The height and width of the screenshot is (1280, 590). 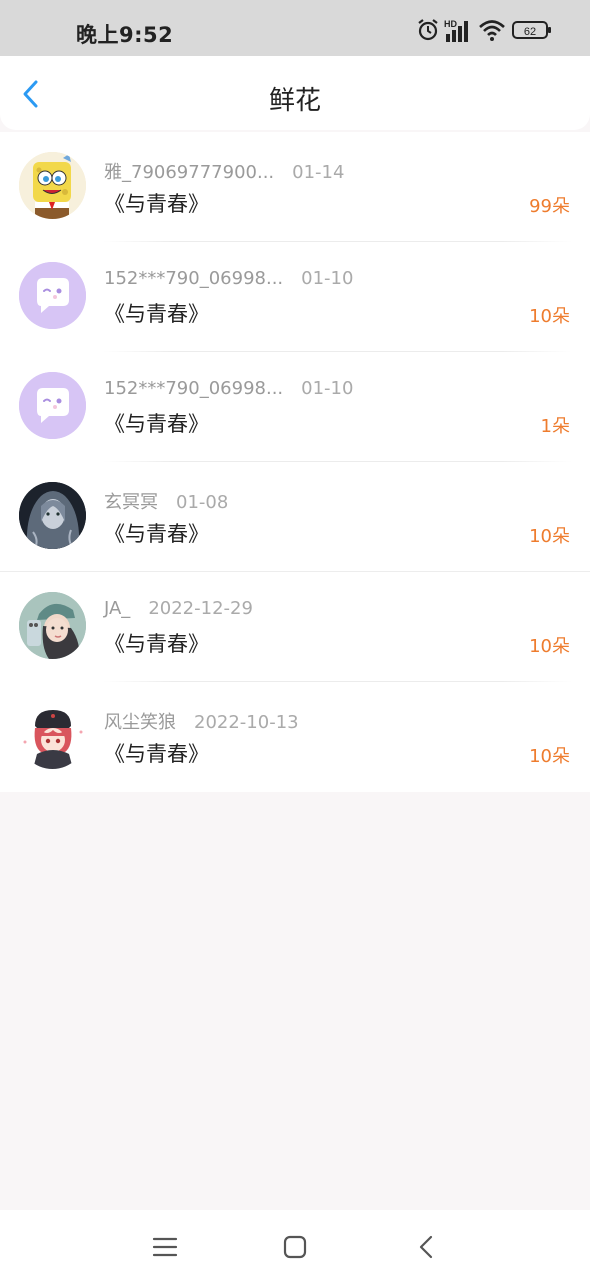 What do you see at coordinates (202, 502) in the screenshot?
I see `record-date: 01-08` at bounding box center [202, 502].